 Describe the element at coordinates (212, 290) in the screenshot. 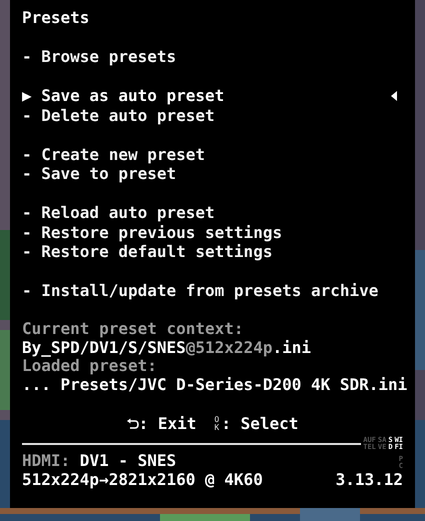

I see `menu-item: - Install/update from presets archive` at that location.